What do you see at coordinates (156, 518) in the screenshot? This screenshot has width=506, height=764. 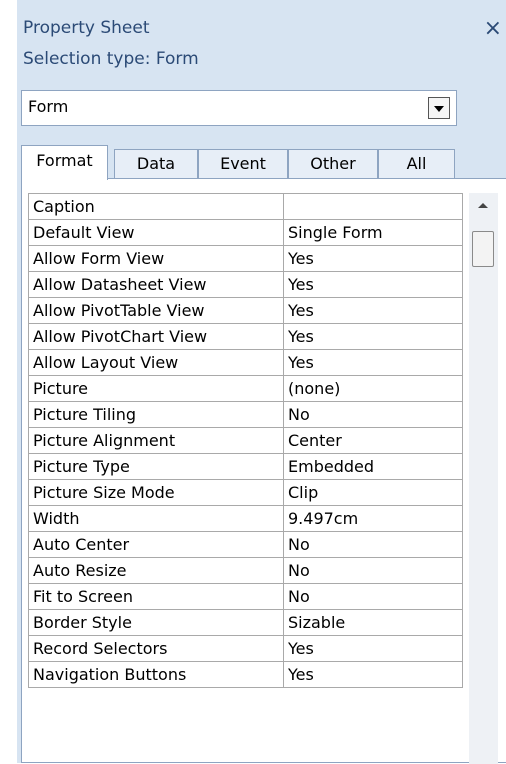 I see `property-name: Width` at bounding box center [156, 518].